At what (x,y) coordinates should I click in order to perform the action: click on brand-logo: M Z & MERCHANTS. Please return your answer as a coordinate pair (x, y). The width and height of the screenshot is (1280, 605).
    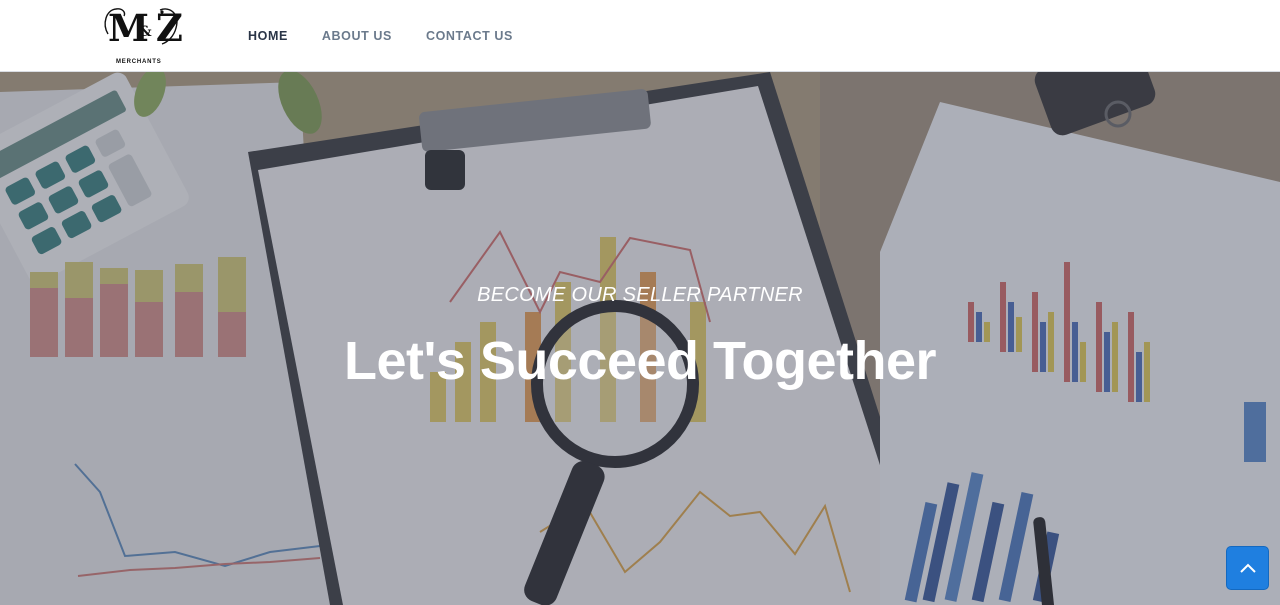
    Looking at the image, I should click on (142, 36).